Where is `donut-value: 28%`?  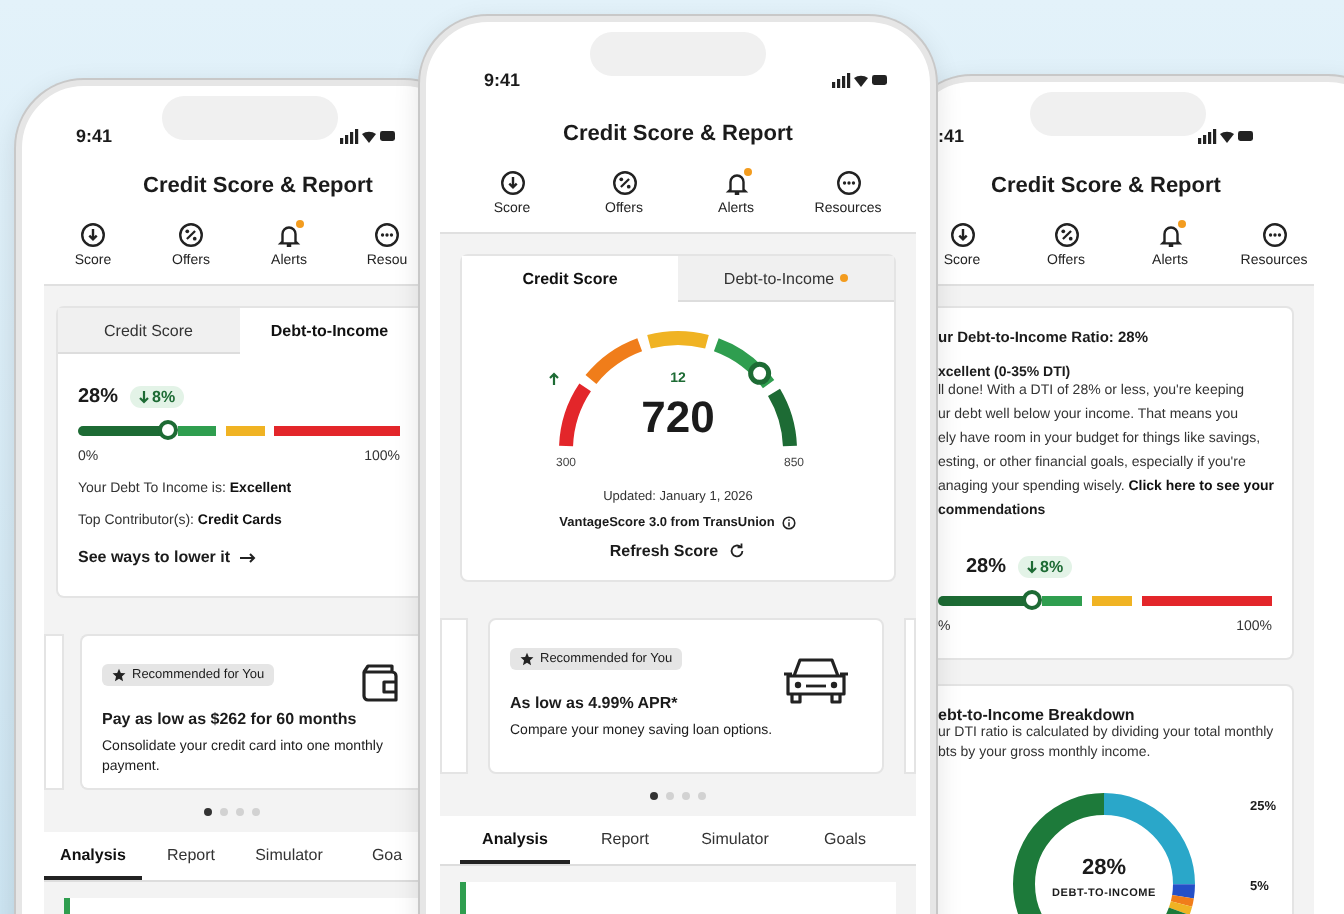
donut-value: 28% is located at coordinates (1104, 868).